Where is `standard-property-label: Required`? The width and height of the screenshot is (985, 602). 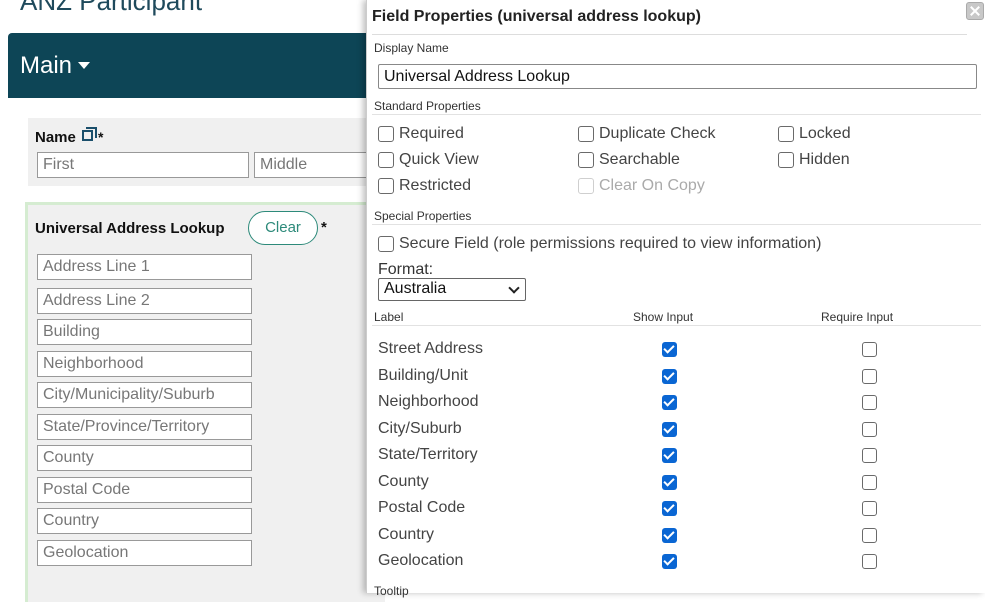 standard-property-label: Required is located at coordinates (431, 133).